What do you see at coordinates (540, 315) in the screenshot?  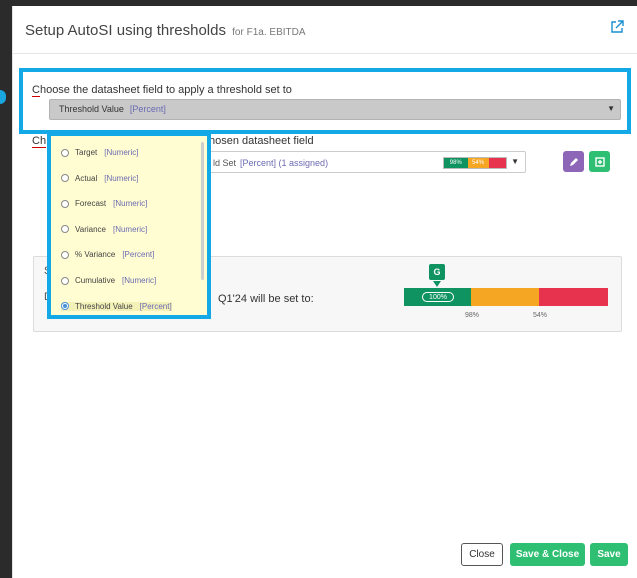 I see `tick-label-54: 54%` at bounding box center [540, 315].